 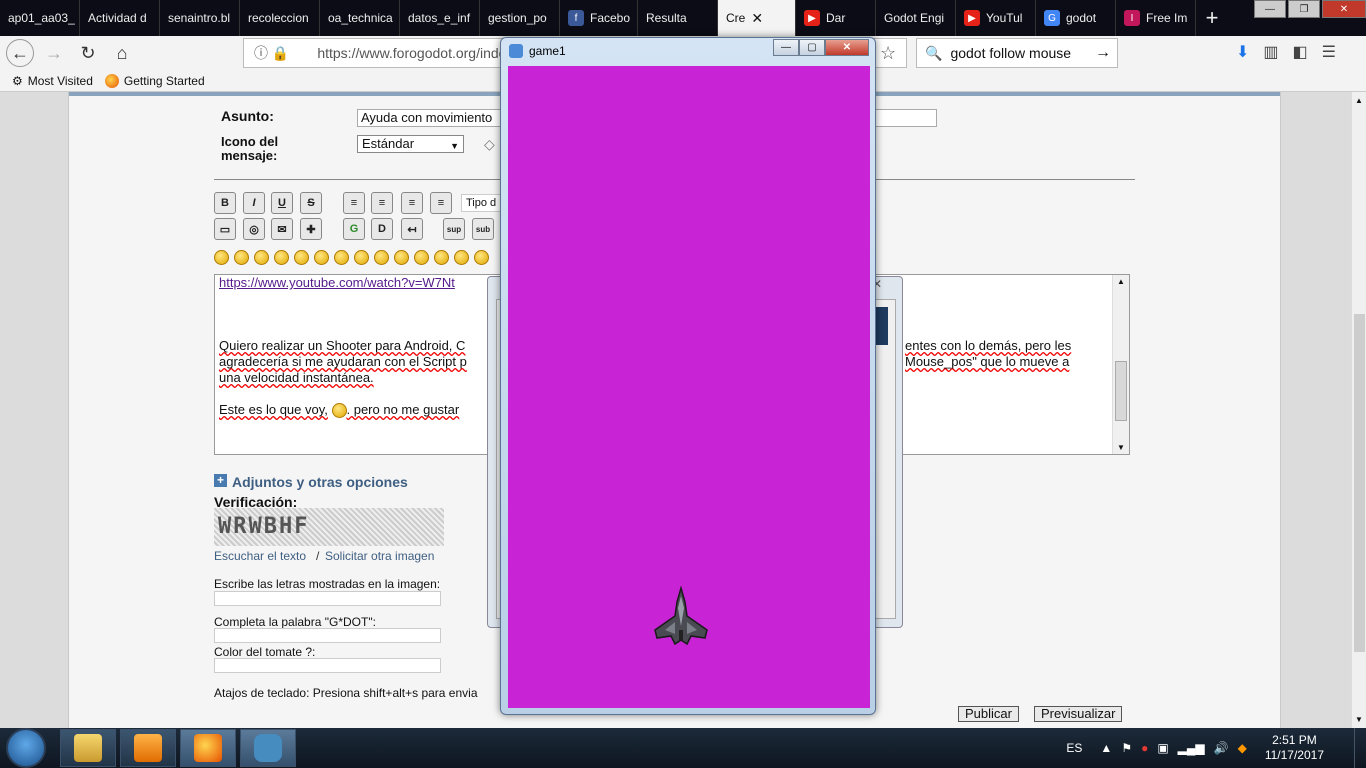 I want to click on preview-button: Previsualizar, so click(x=1078, y=714).